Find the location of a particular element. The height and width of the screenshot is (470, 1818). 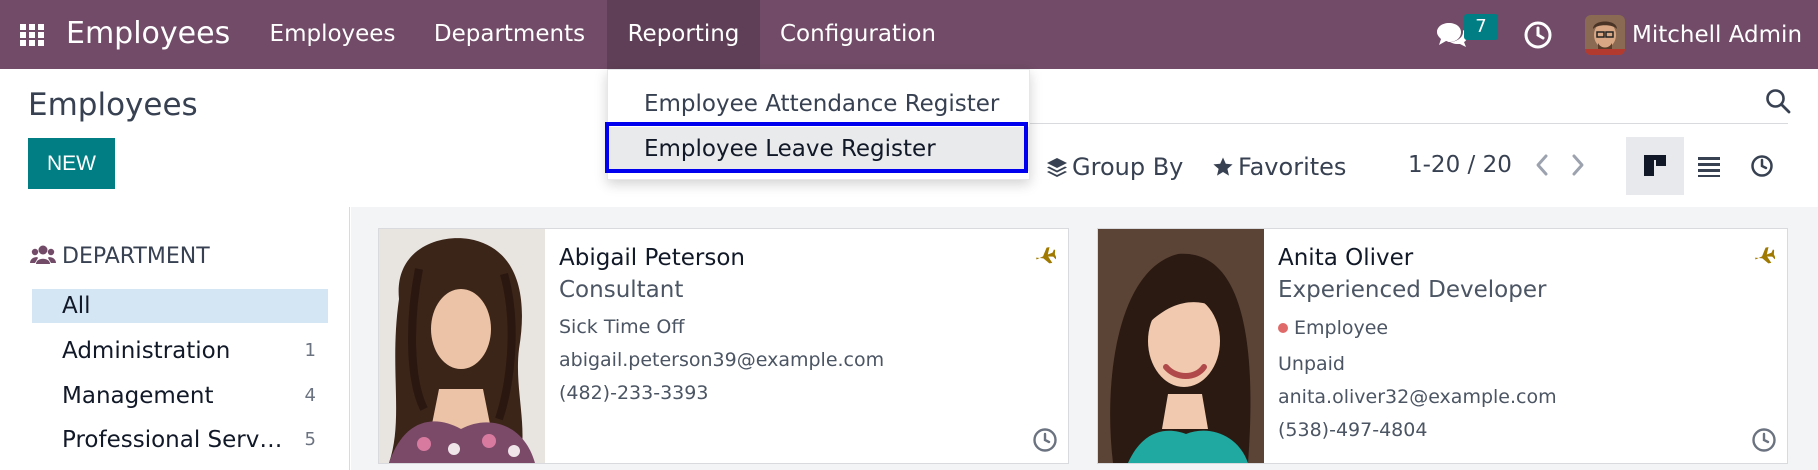

menu-employees: Employees is located at coordinates (332, 34).